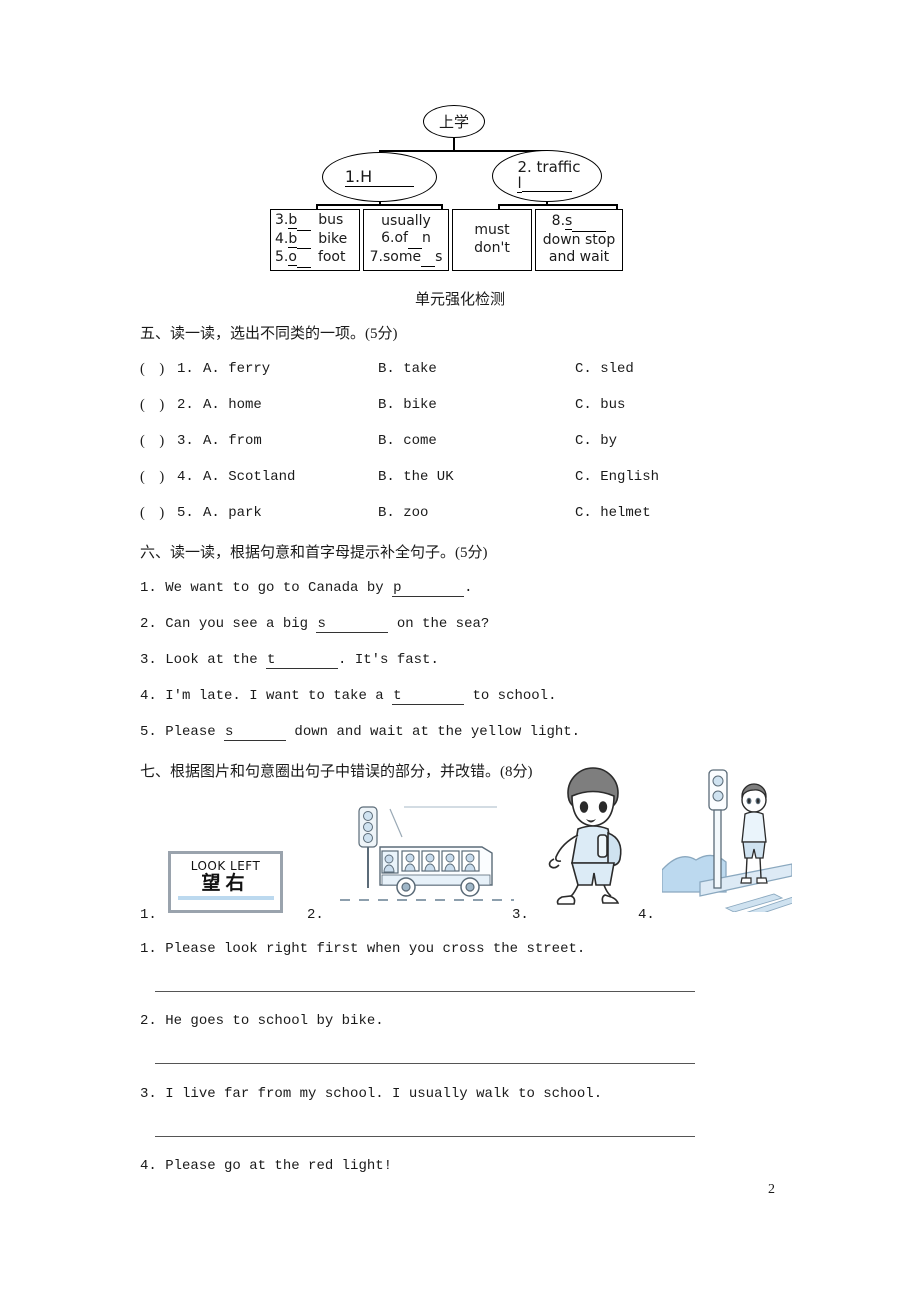 This screenshot has width=920, height=1302. Describe the element at coordinates (236, 369) in the screenshot. I see `mc-1-option-a: A. ferry` at that location.